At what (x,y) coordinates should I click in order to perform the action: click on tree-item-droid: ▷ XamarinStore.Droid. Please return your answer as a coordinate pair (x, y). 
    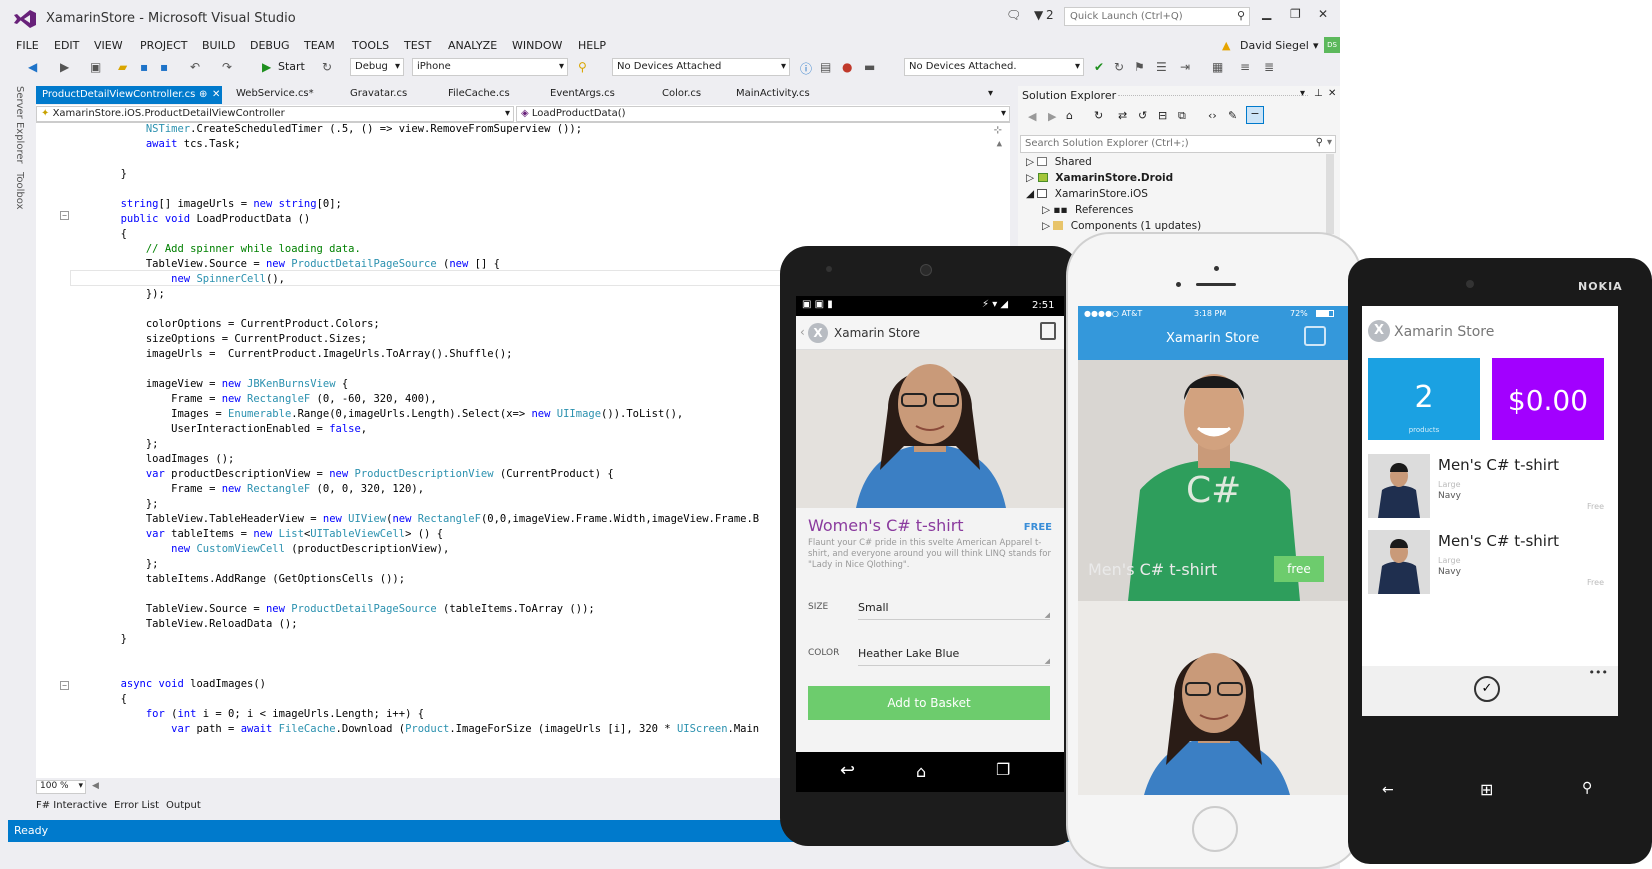
    Looking at the image, I should click on (1099, 178).